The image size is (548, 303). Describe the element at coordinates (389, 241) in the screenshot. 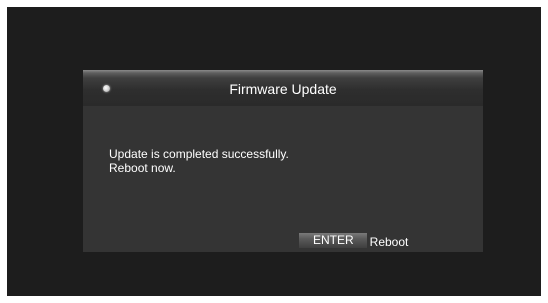

I see `reboot-action-label: Reboot` at that location.